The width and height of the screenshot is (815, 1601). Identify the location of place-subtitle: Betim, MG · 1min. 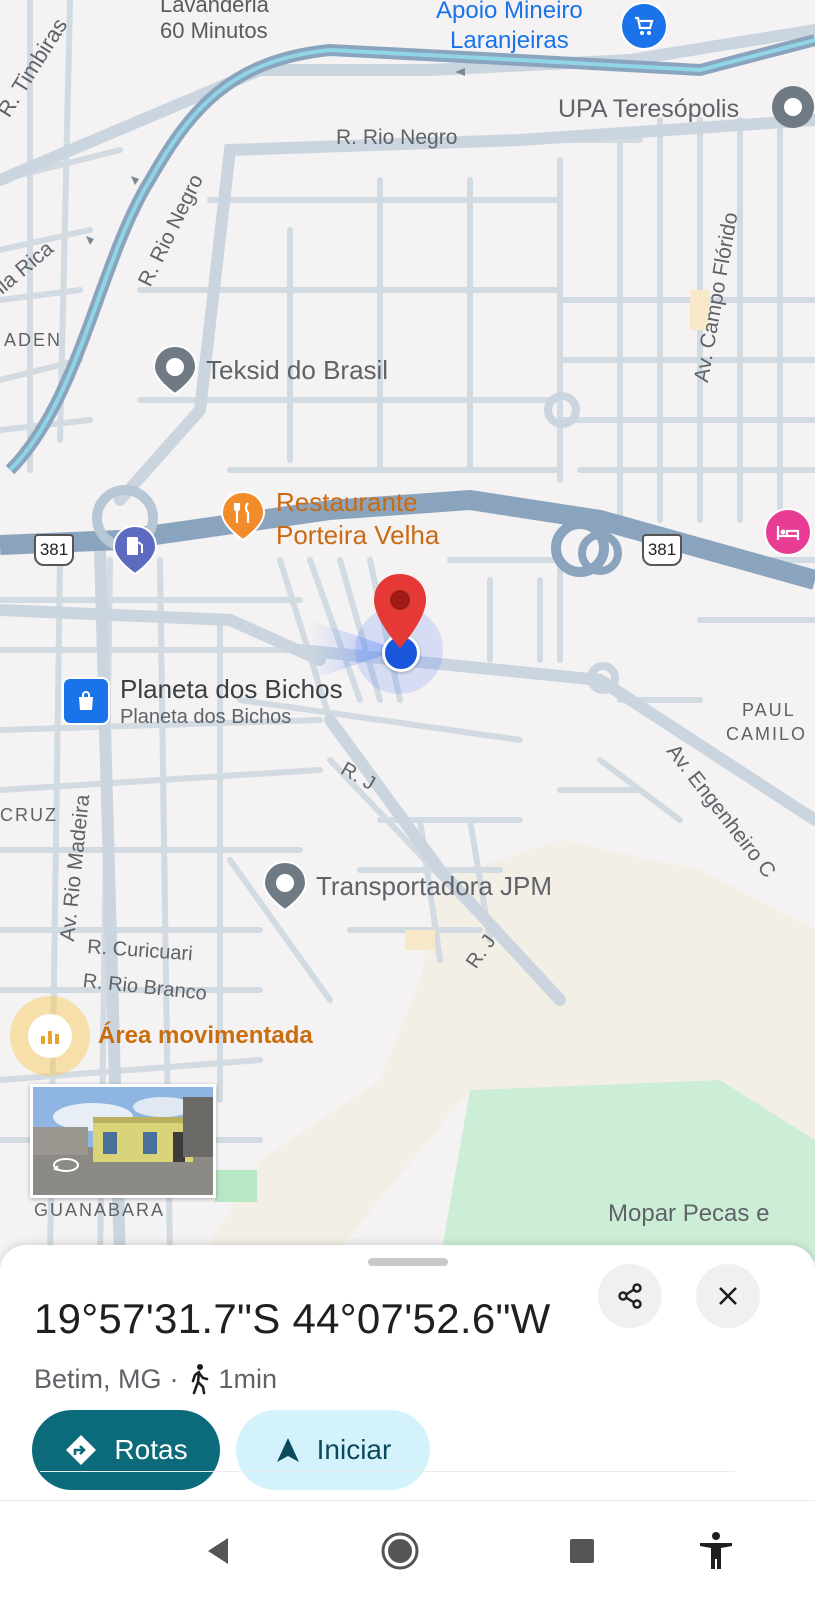
(155, 1379).